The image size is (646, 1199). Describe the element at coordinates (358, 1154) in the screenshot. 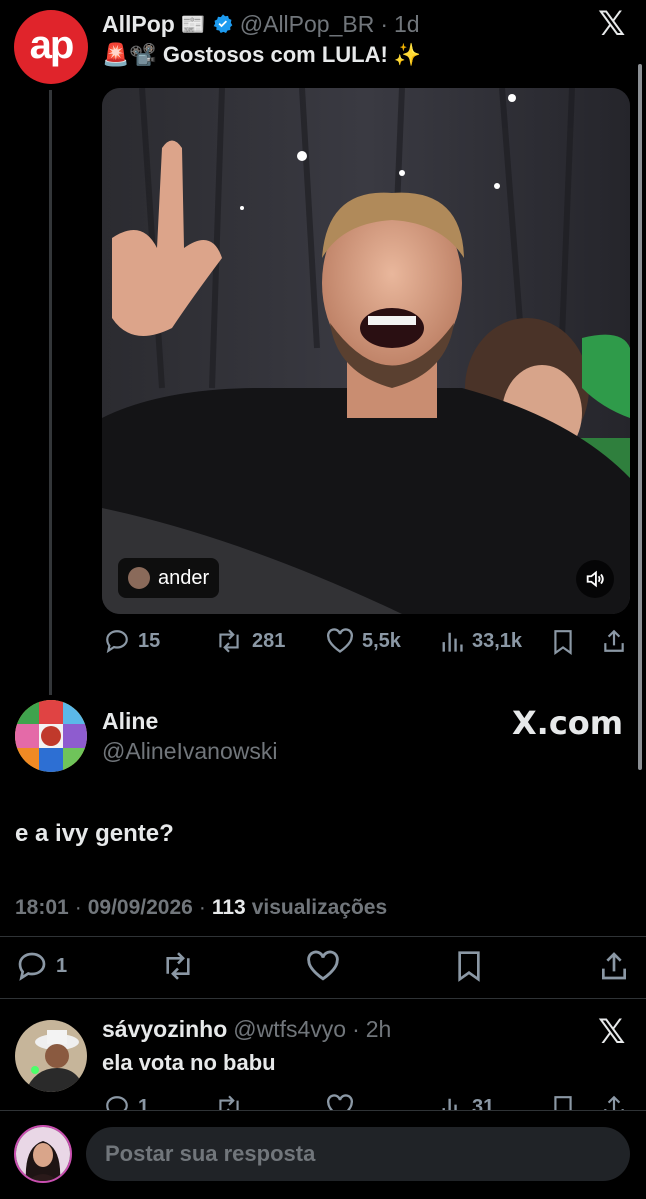

I see `reply-input: Postar sua resposta` at that location.